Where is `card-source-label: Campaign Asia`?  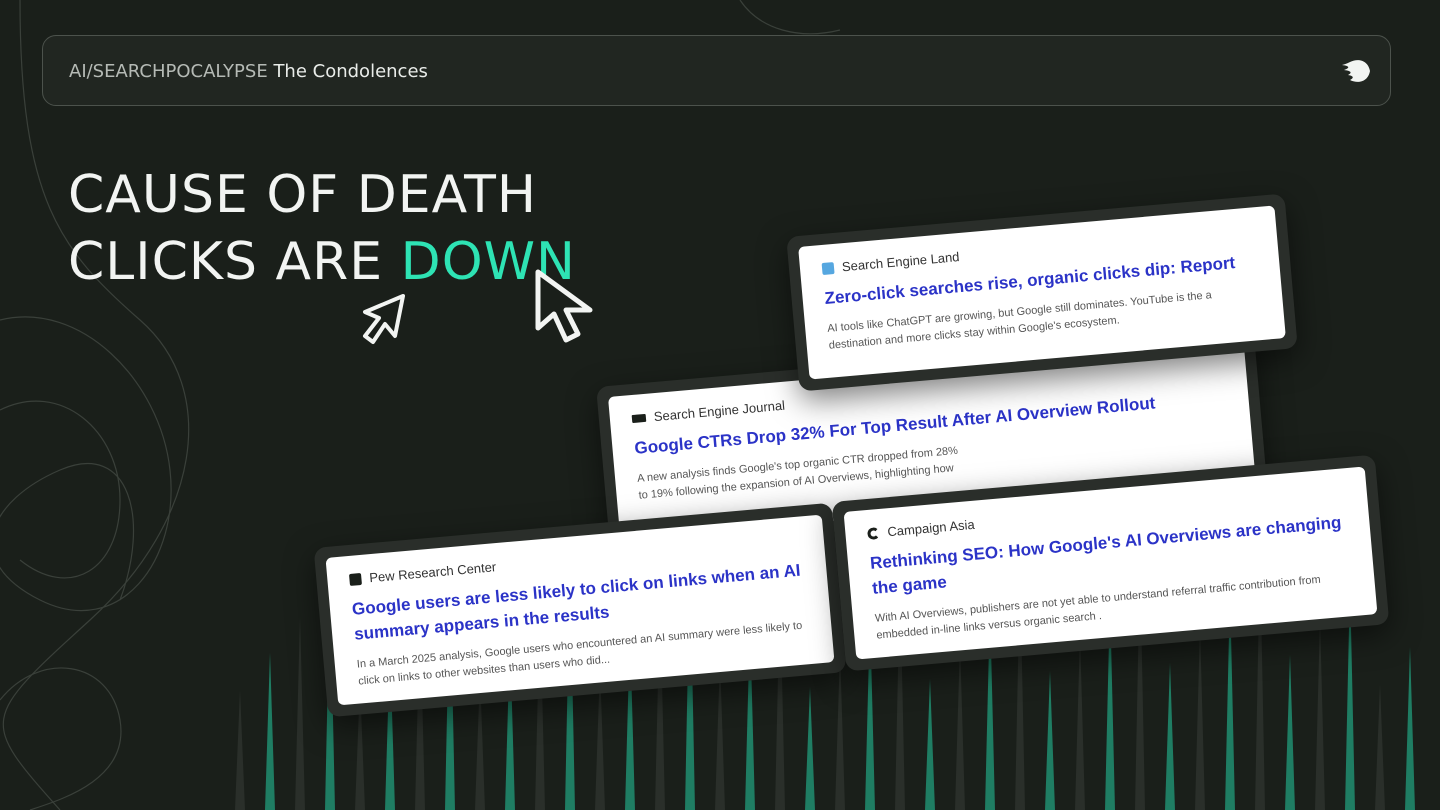
card-source-label: Campaign Asia is located at coordinates (931, 528).